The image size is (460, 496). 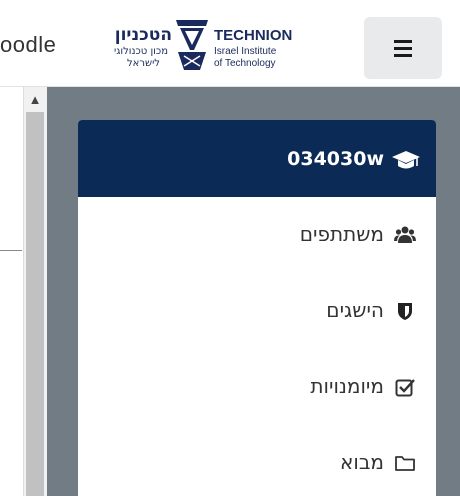 I want to click on nav-item-intro: מבוא, so click(x=257, y=460).